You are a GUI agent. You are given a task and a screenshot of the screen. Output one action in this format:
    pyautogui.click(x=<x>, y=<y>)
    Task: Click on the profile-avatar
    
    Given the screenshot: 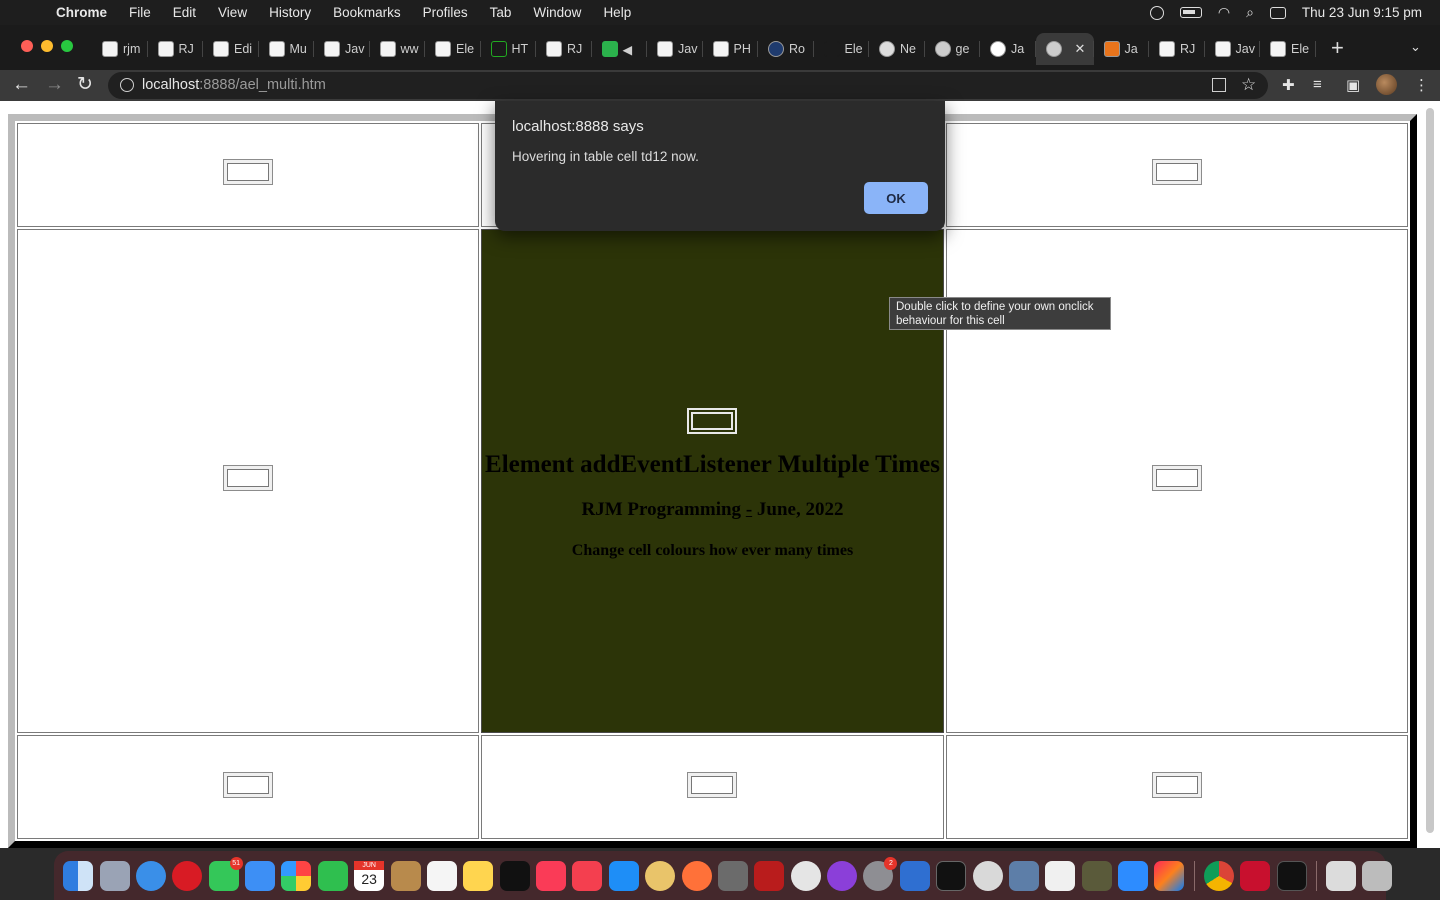 What is the action you would take?
    pyautogui.click(x=1386, y=84)
    